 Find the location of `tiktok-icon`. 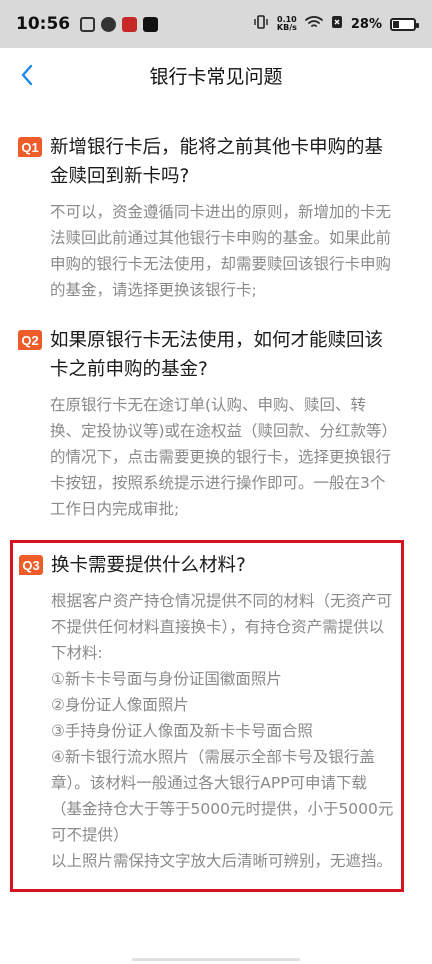

tiktok-icon is located at coordinates (151, 24).